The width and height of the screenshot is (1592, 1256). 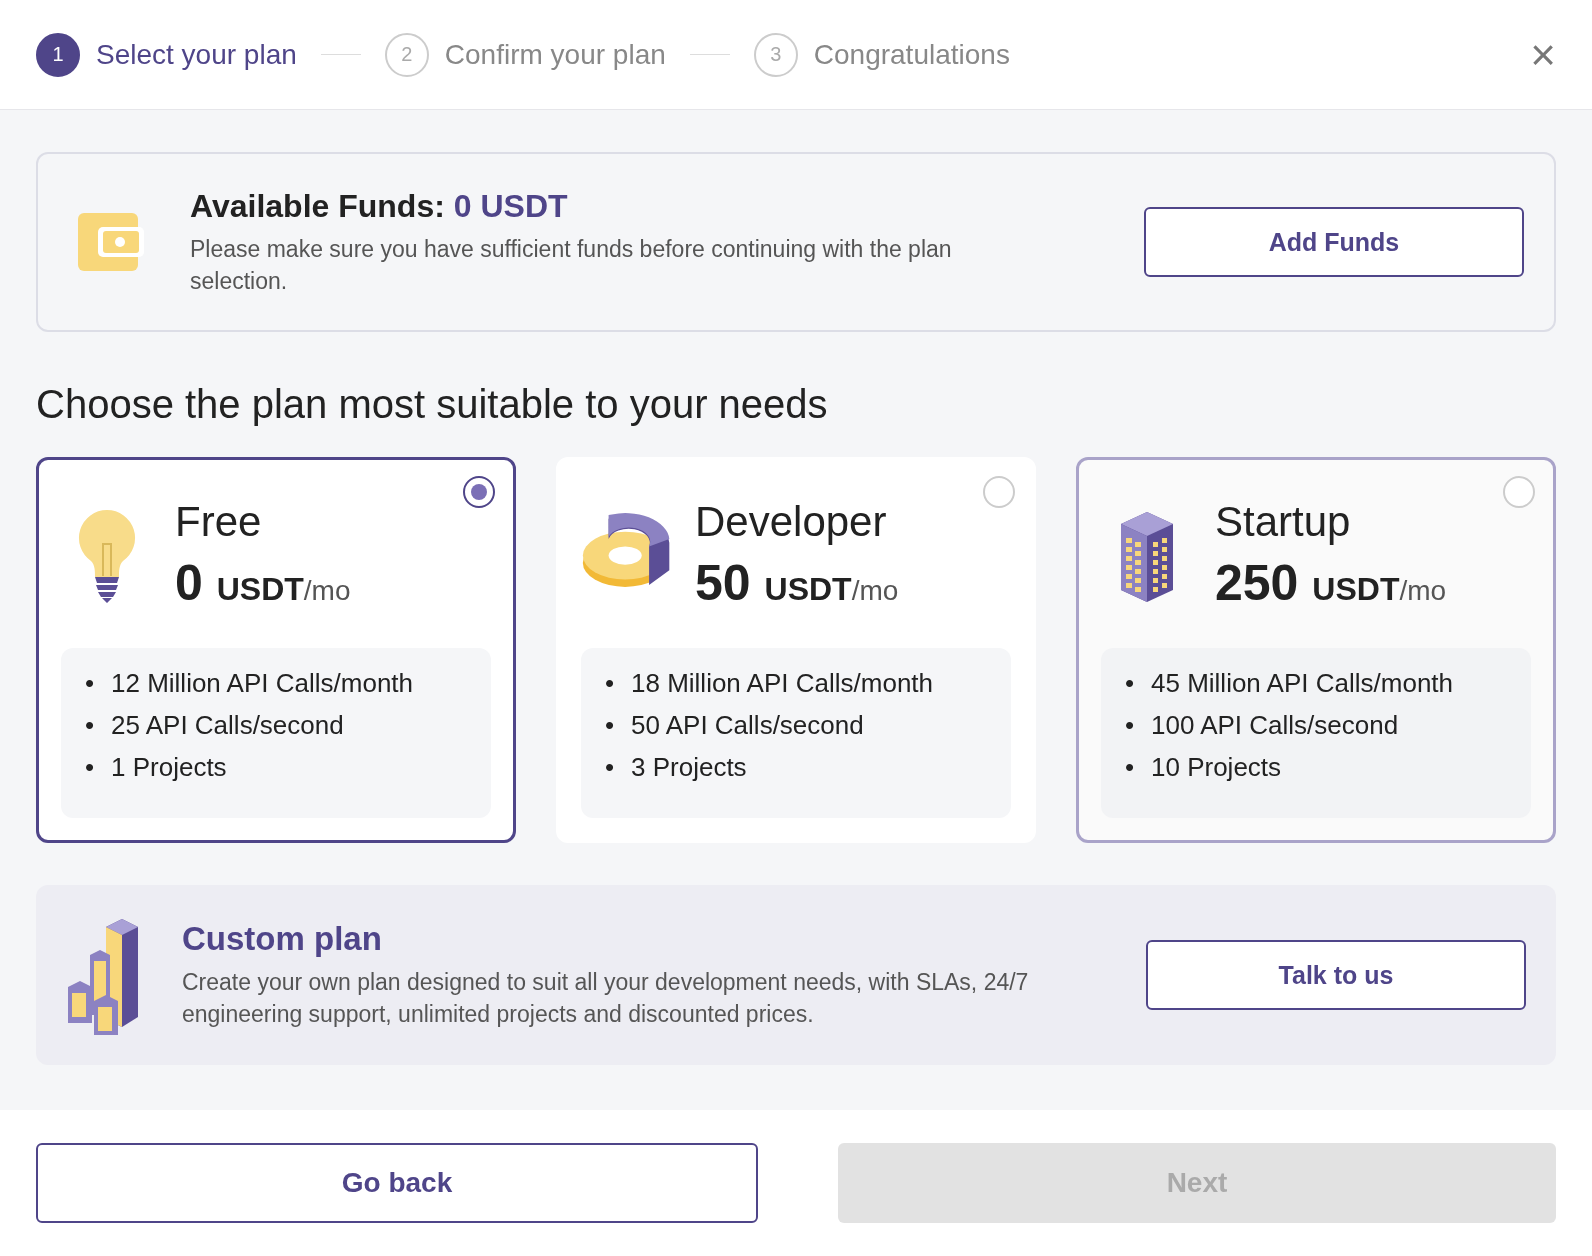 I want to click on step-number: 3, so click(x=775, y=54).